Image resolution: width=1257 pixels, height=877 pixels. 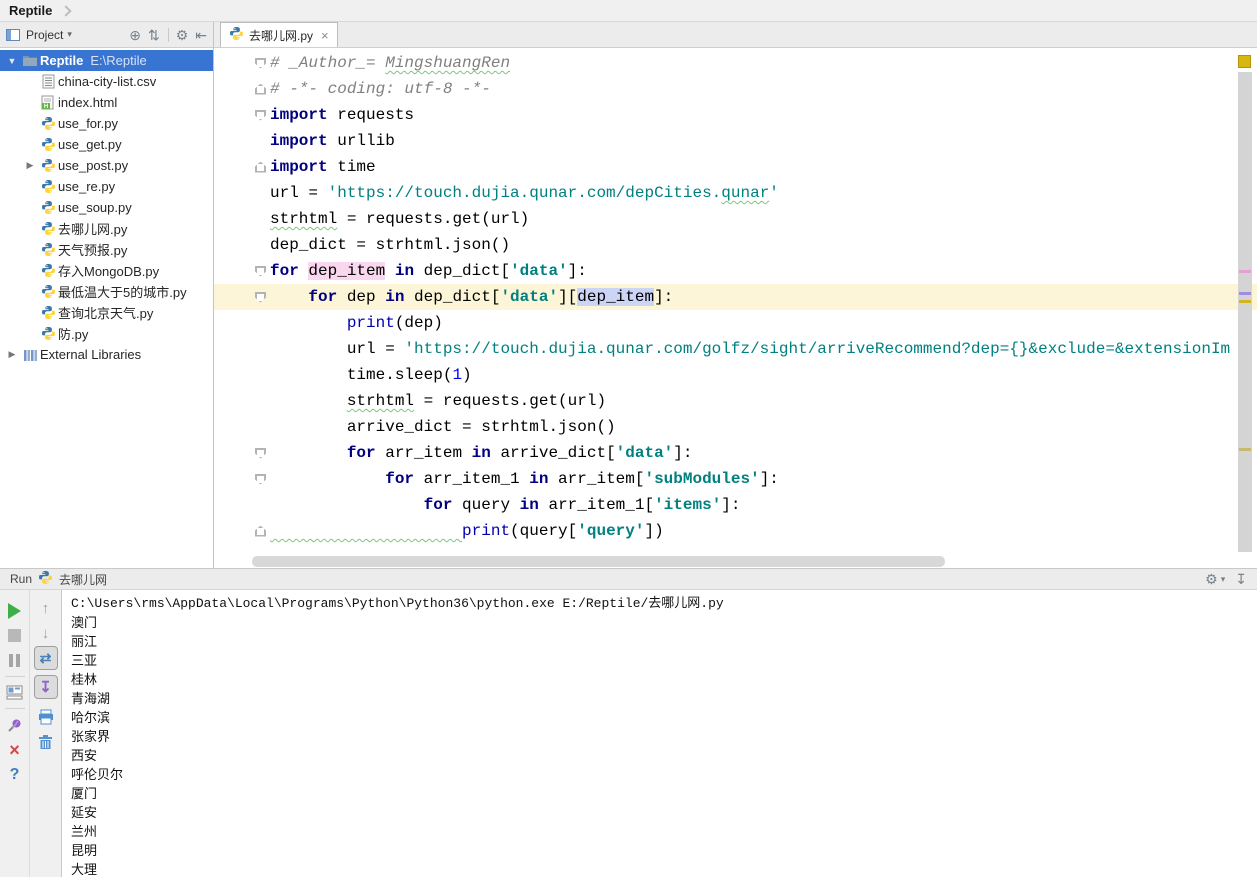 I want to click on down-stack-trace-button: ↓, so click(x=46, y=633).